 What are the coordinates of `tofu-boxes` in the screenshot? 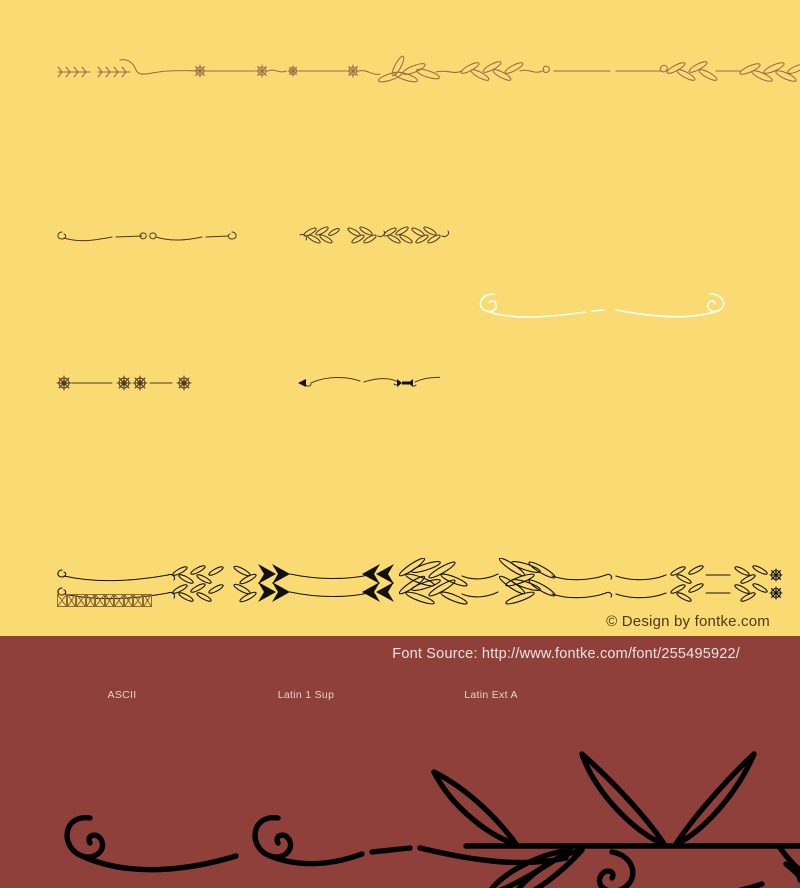 It's located at (104, 600).